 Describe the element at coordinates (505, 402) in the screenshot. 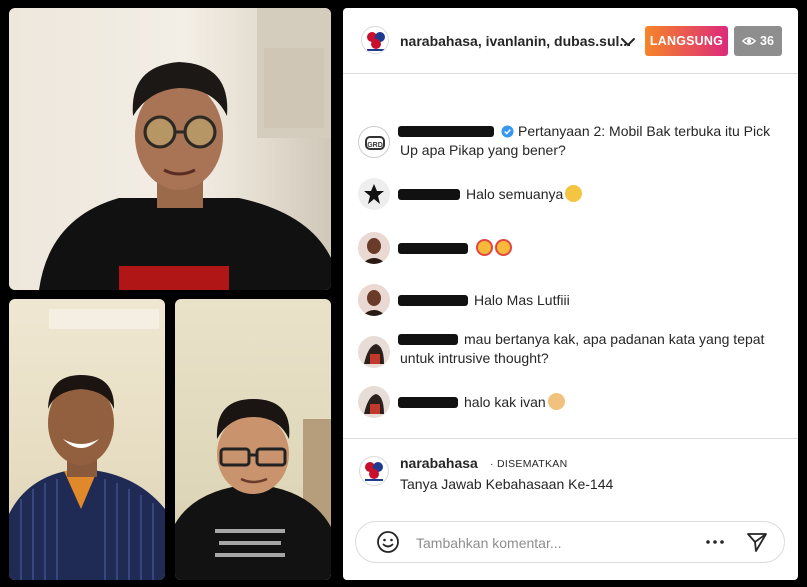

I see `comment-text: halo kak ivan` at that location.